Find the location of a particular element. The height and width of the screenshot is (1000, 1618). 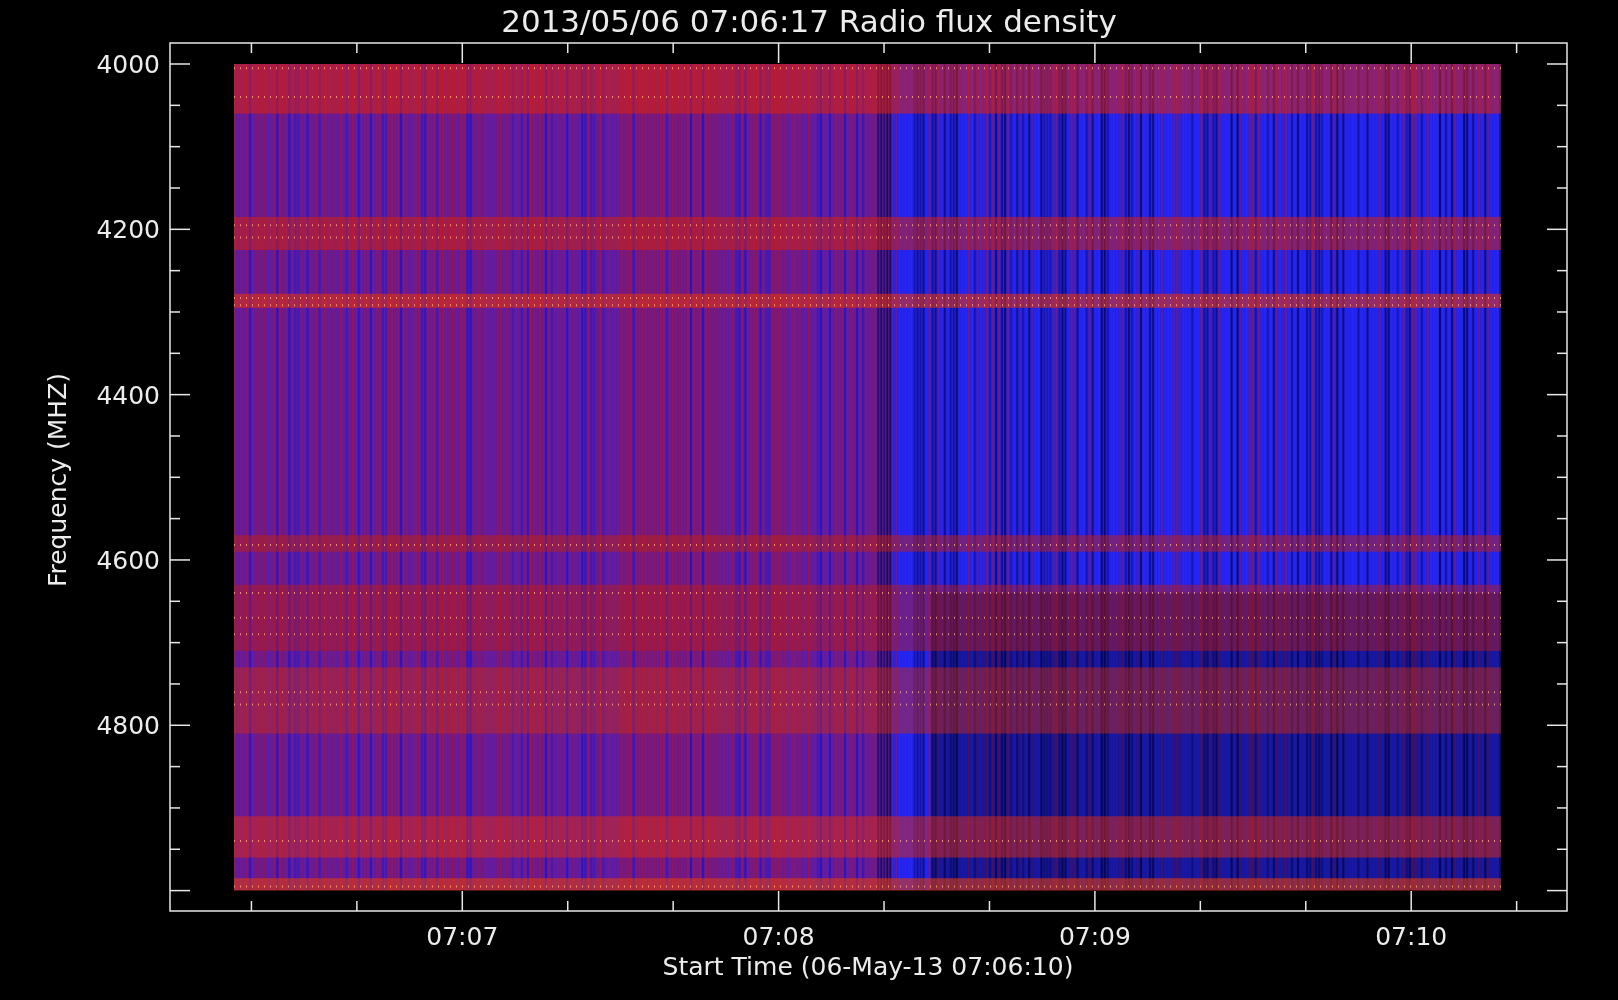

y-tick-label: 4800 is located at coordinates (128, 726).